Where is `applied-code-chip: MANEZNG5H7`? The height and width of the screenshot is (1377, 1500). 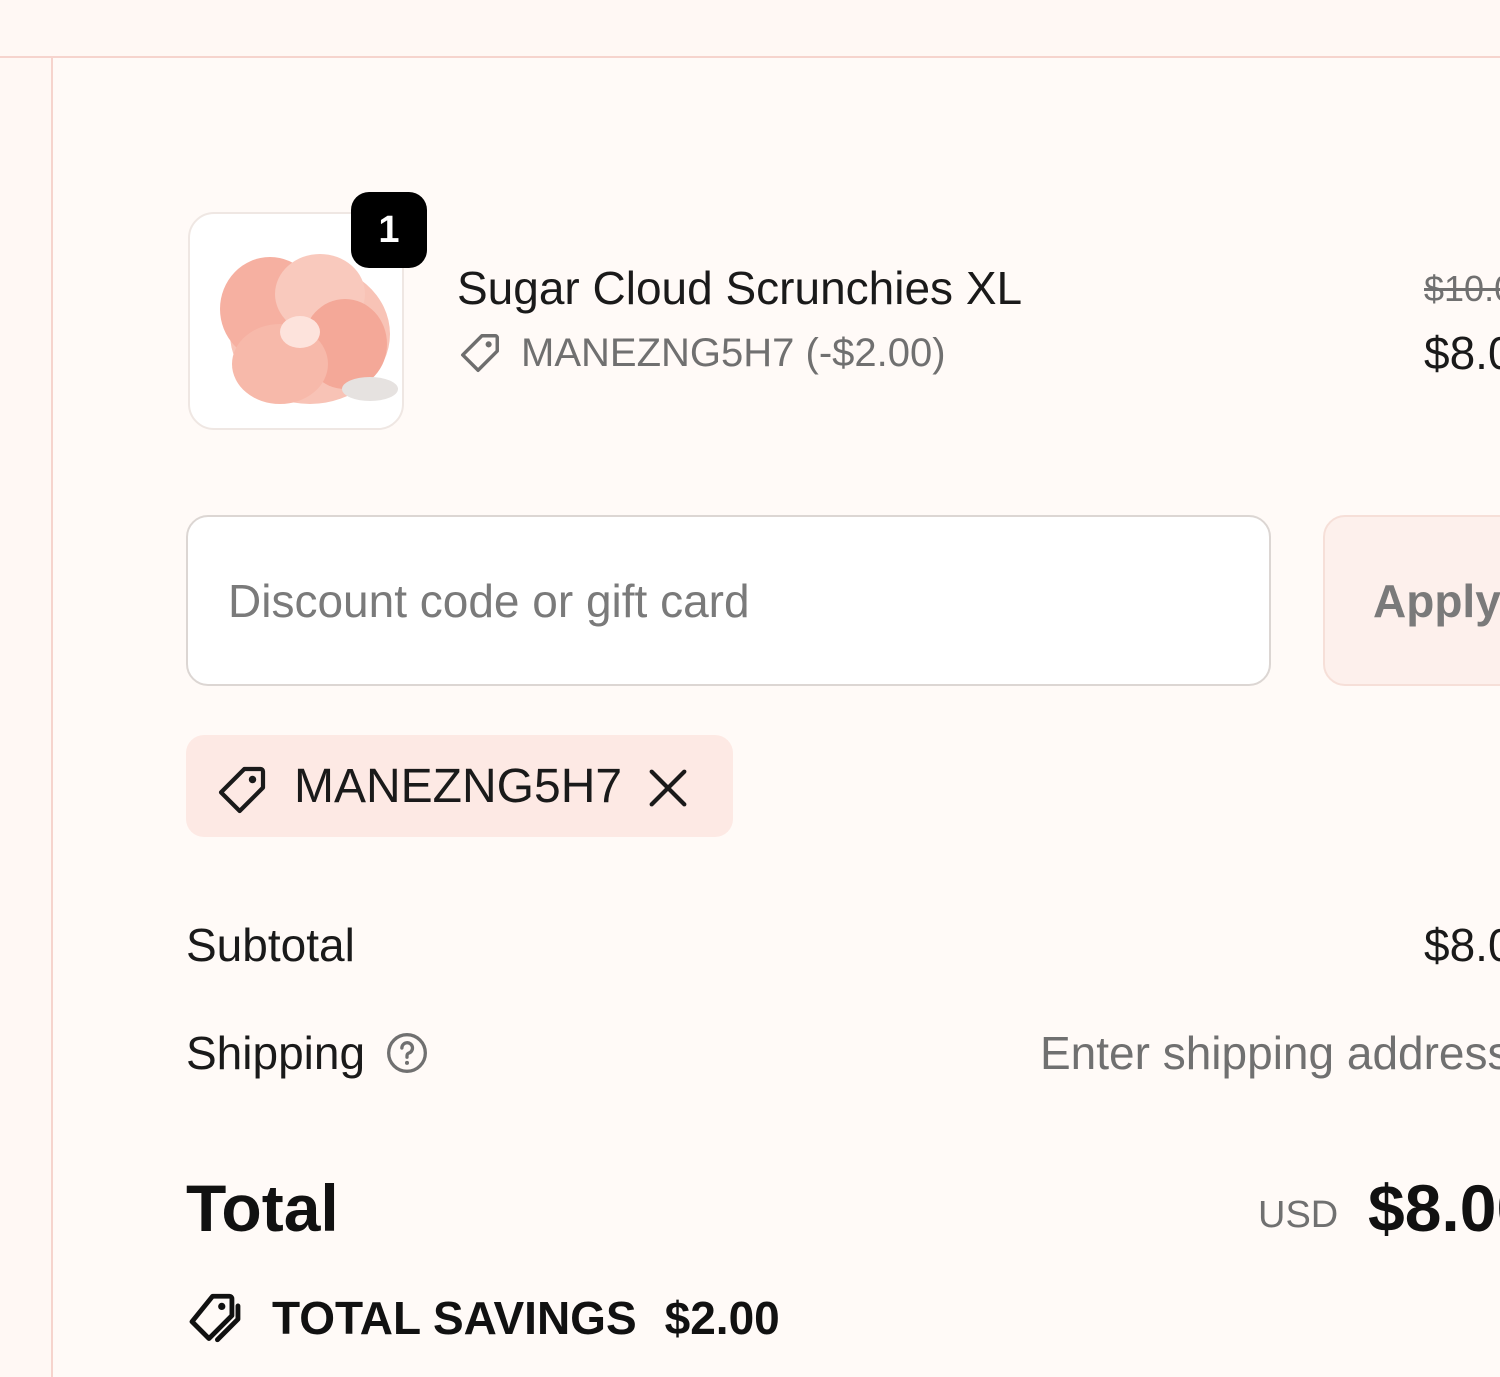
applied-code-chip: MANEZNG5H7 is located at coordinates (459, 786).